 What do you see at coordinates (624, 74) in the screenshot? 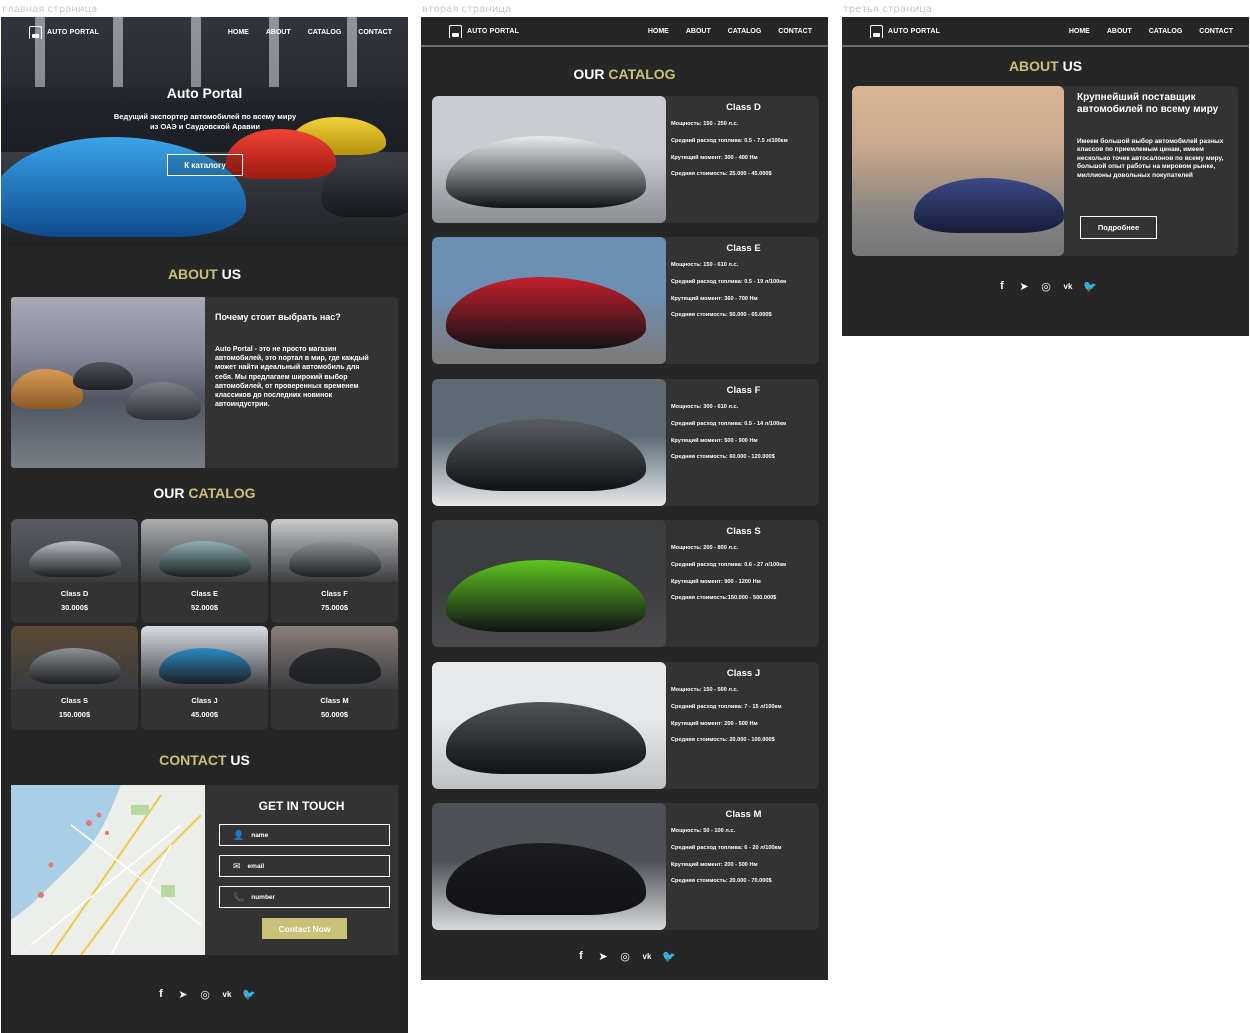
I see `catalog-page-title: OUR CATALOG` at bounding box center [624, 74].